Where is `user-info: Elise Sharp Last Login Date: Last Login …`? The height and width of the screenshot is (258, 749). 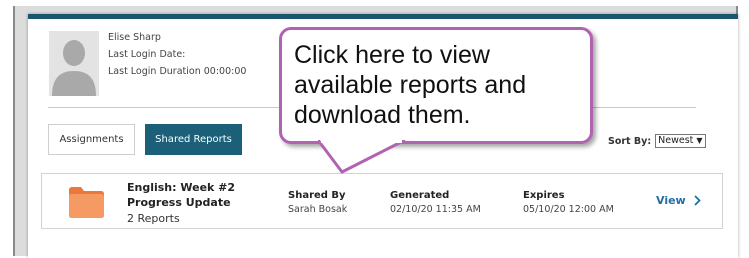
user-info: Elise Sharp Last Login Date: Last Login … is located at coordinates (177, 54).